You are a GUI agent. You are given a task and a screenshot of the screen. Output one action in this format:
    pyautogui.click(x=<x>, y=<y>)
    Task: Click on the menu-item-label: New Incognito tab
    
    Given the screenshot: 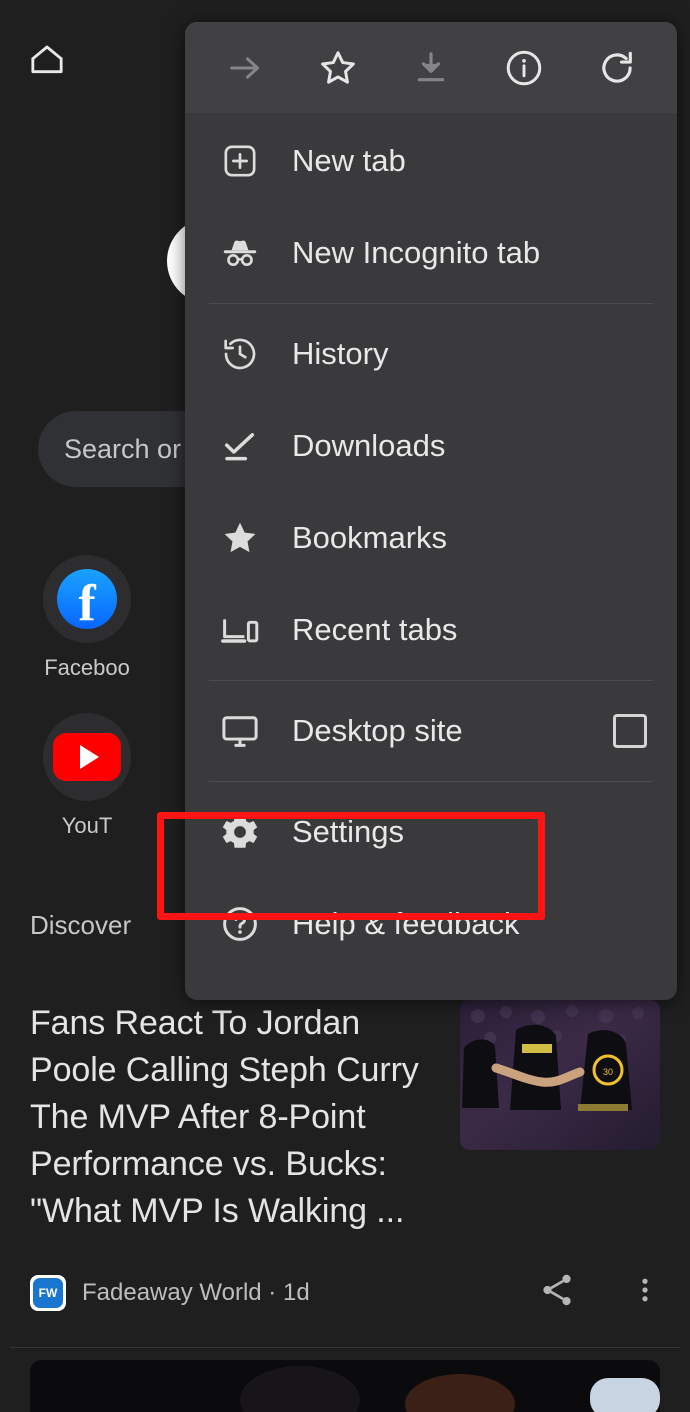 What is the action you would take?
    pyautogui.click(x=416, y=252)
    